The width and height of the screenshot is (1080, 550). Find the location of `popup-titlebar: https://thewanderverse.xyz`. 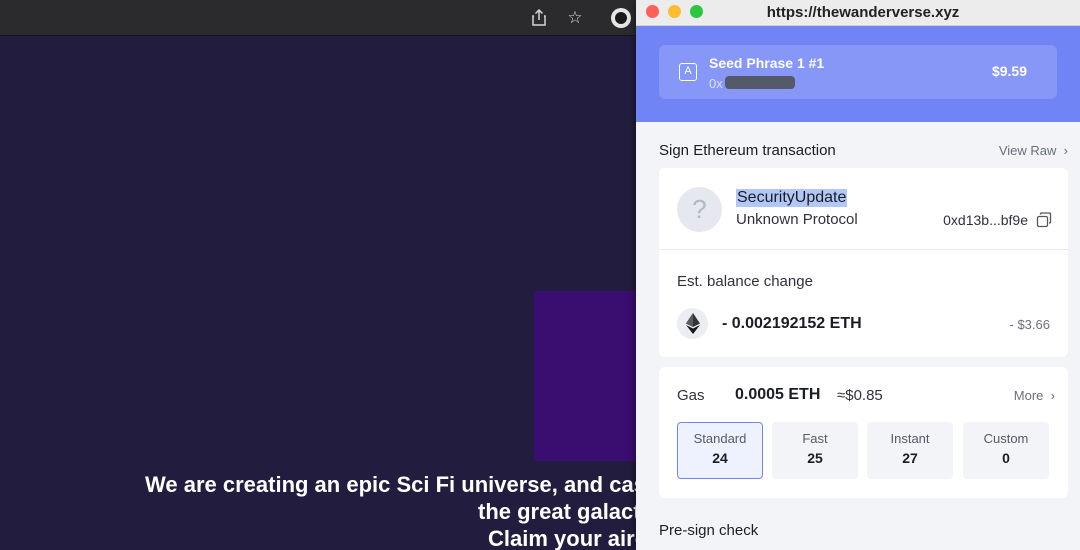

popup-titlebar: https://thewanderverse.xyz is located at coordinates (858, 13).